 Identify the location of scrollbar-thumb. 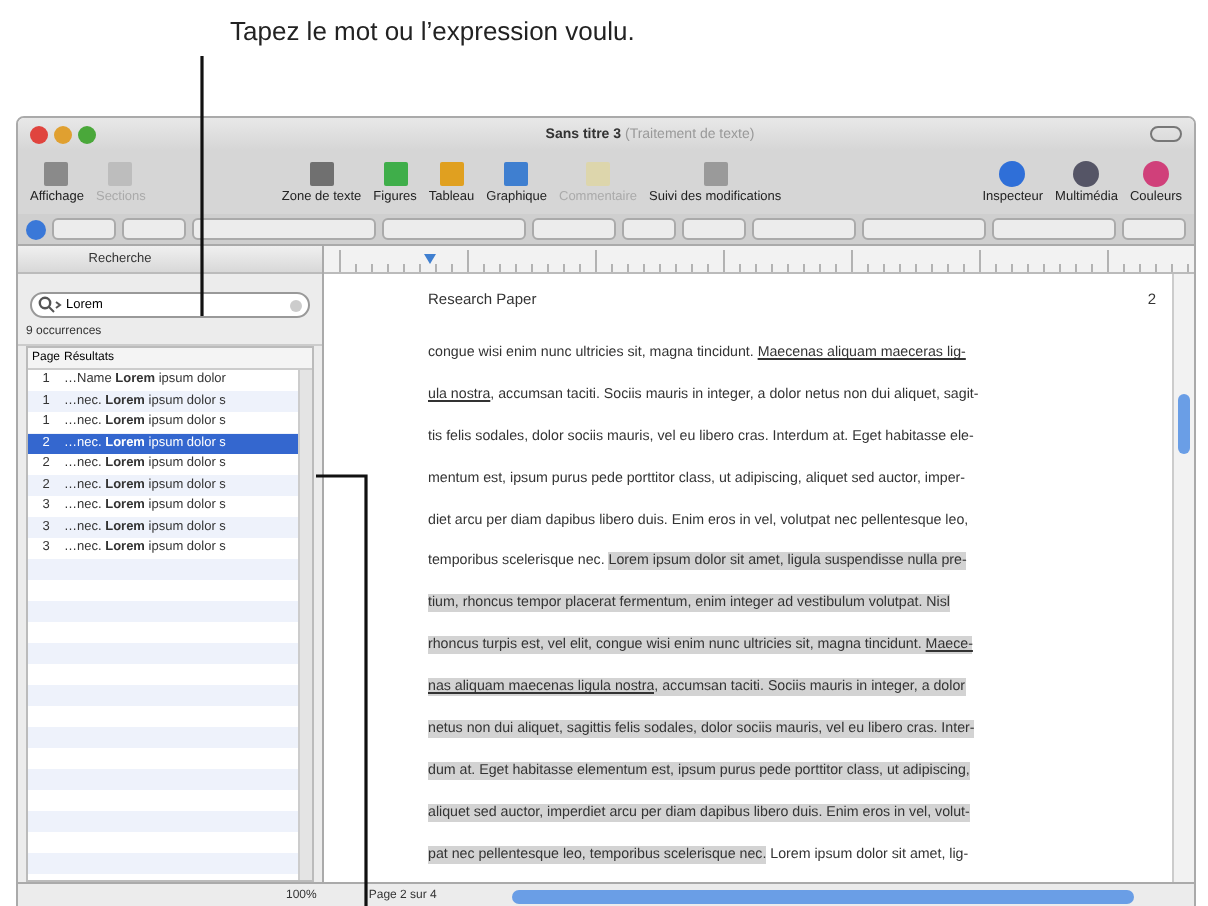
(1184, 424).